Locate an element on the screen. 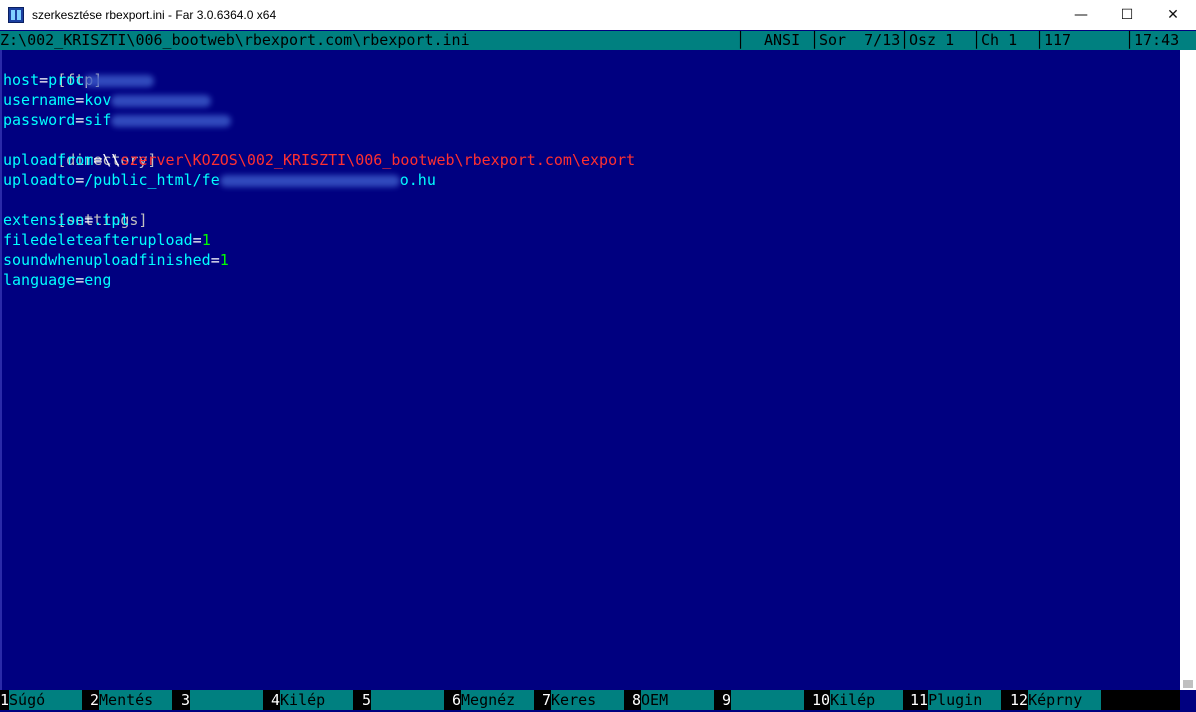 This screenshot has width=1196, height=712. minimize-button: — is located at coordinates (1081, 15).